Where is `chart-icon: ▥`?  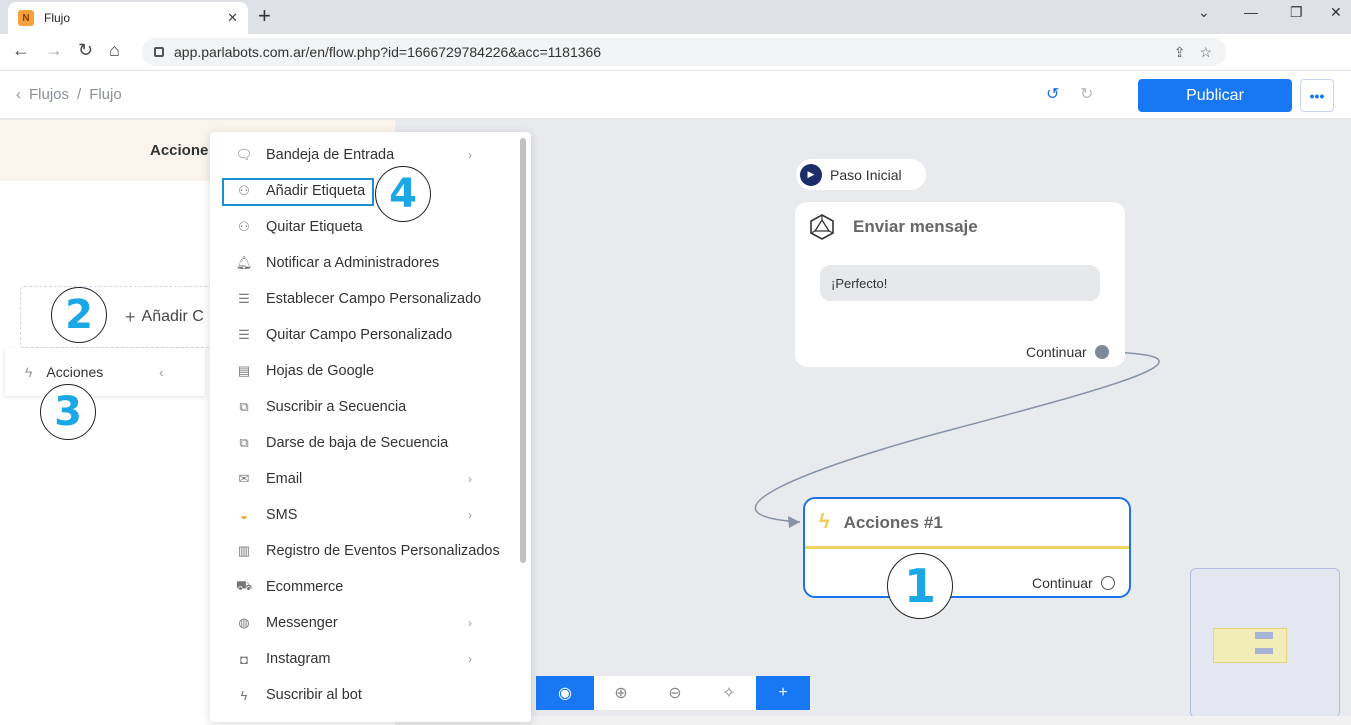 chart-icon: ▥ is located at coordinates (244, 550).